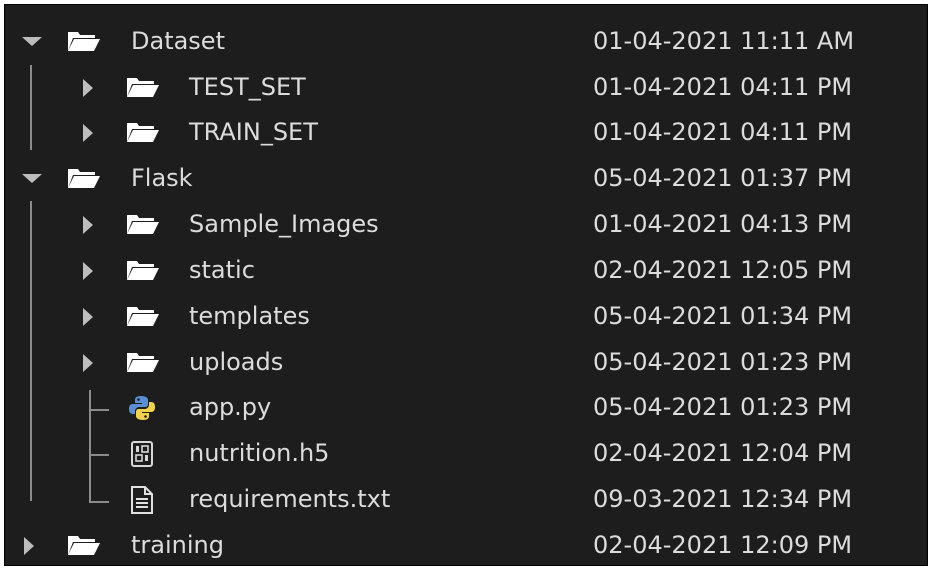  Describe the element at coordinates (466, 178) in the screenshot. I see `tree-row-flask: Flask 05-04-2021 01:37 PM` at that location.